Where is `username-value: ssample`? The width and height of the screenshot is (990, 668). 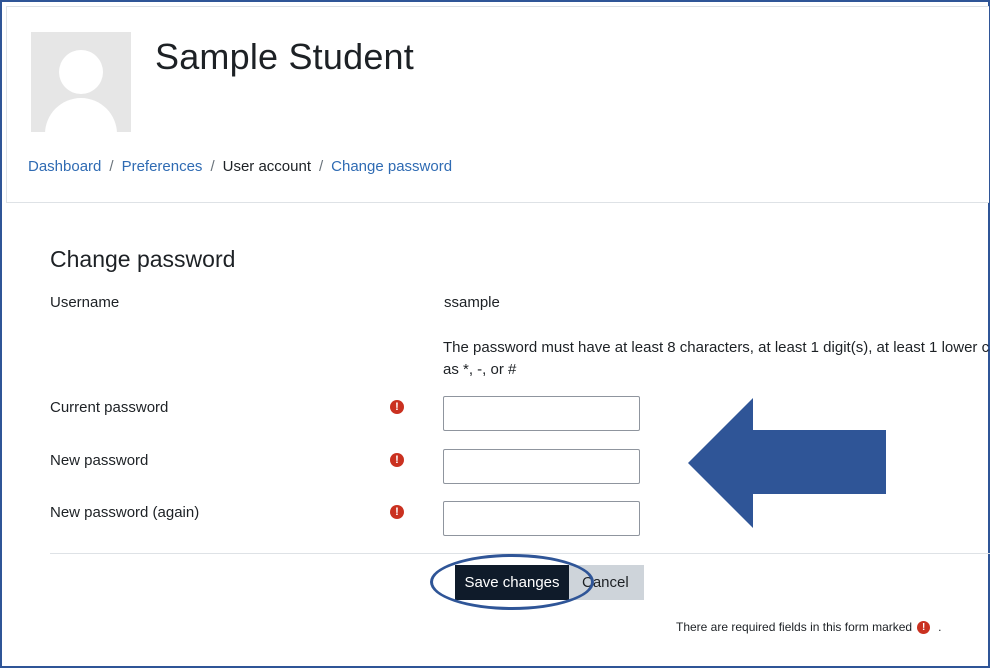 username-value: ssample is located at coordinates (472, 302).